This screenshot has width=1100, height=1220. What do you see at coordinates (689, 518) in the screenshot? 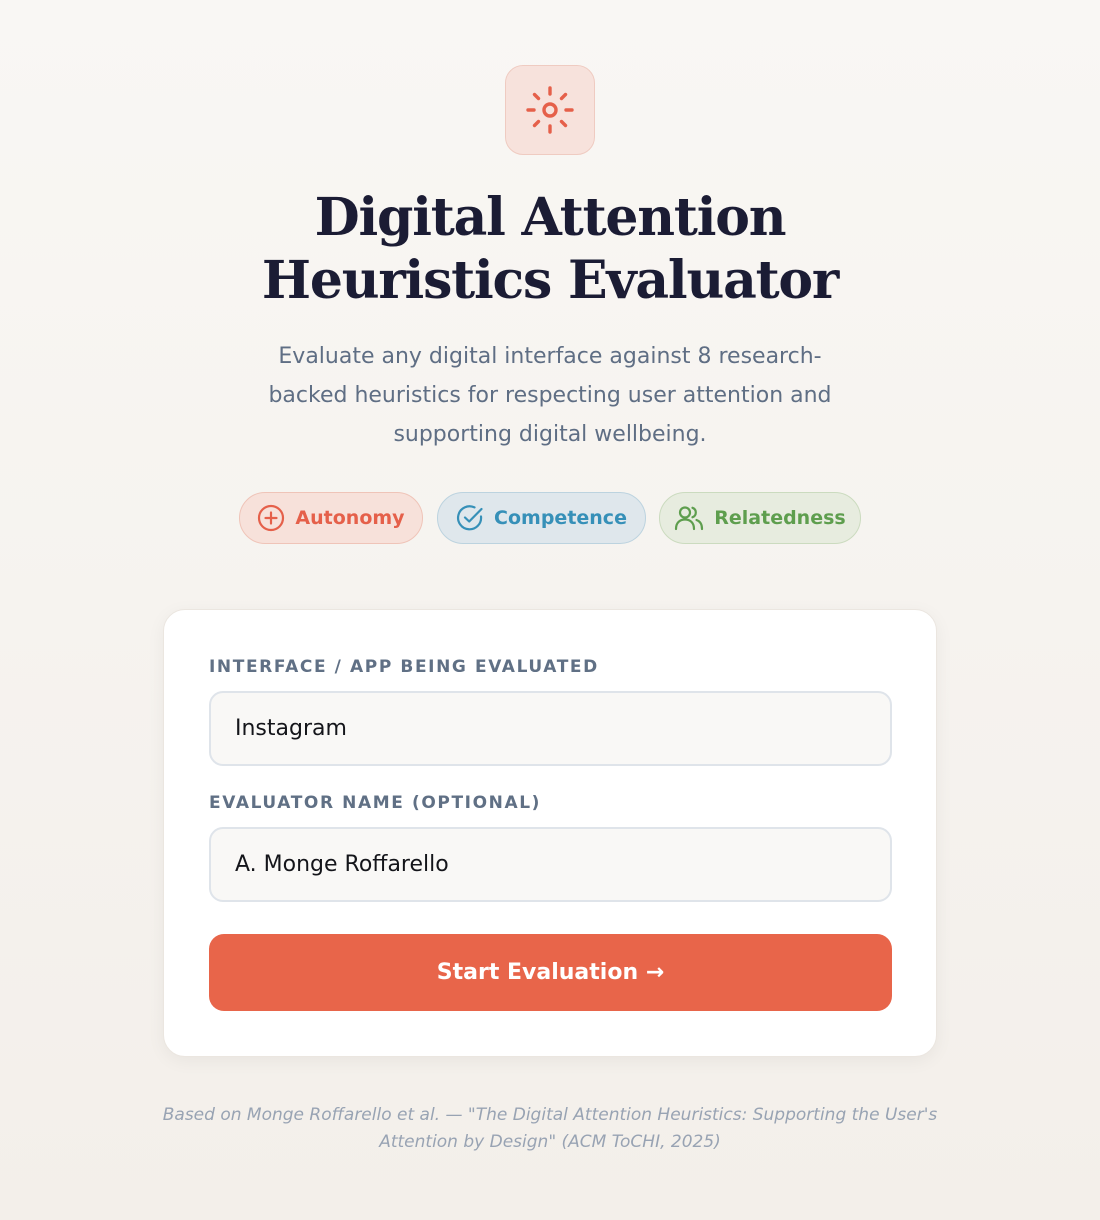
I see `users-icon` at bounding box center [689, 518].